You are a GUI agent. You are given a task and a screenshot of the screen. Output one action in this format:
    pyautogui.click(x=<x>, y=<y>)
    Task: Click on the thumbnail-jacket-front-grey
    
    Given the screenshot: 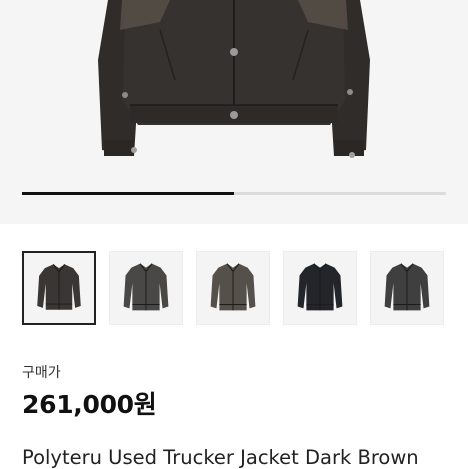 What is the action you would take?
    pyautogui.click(x=146, y=288)
    